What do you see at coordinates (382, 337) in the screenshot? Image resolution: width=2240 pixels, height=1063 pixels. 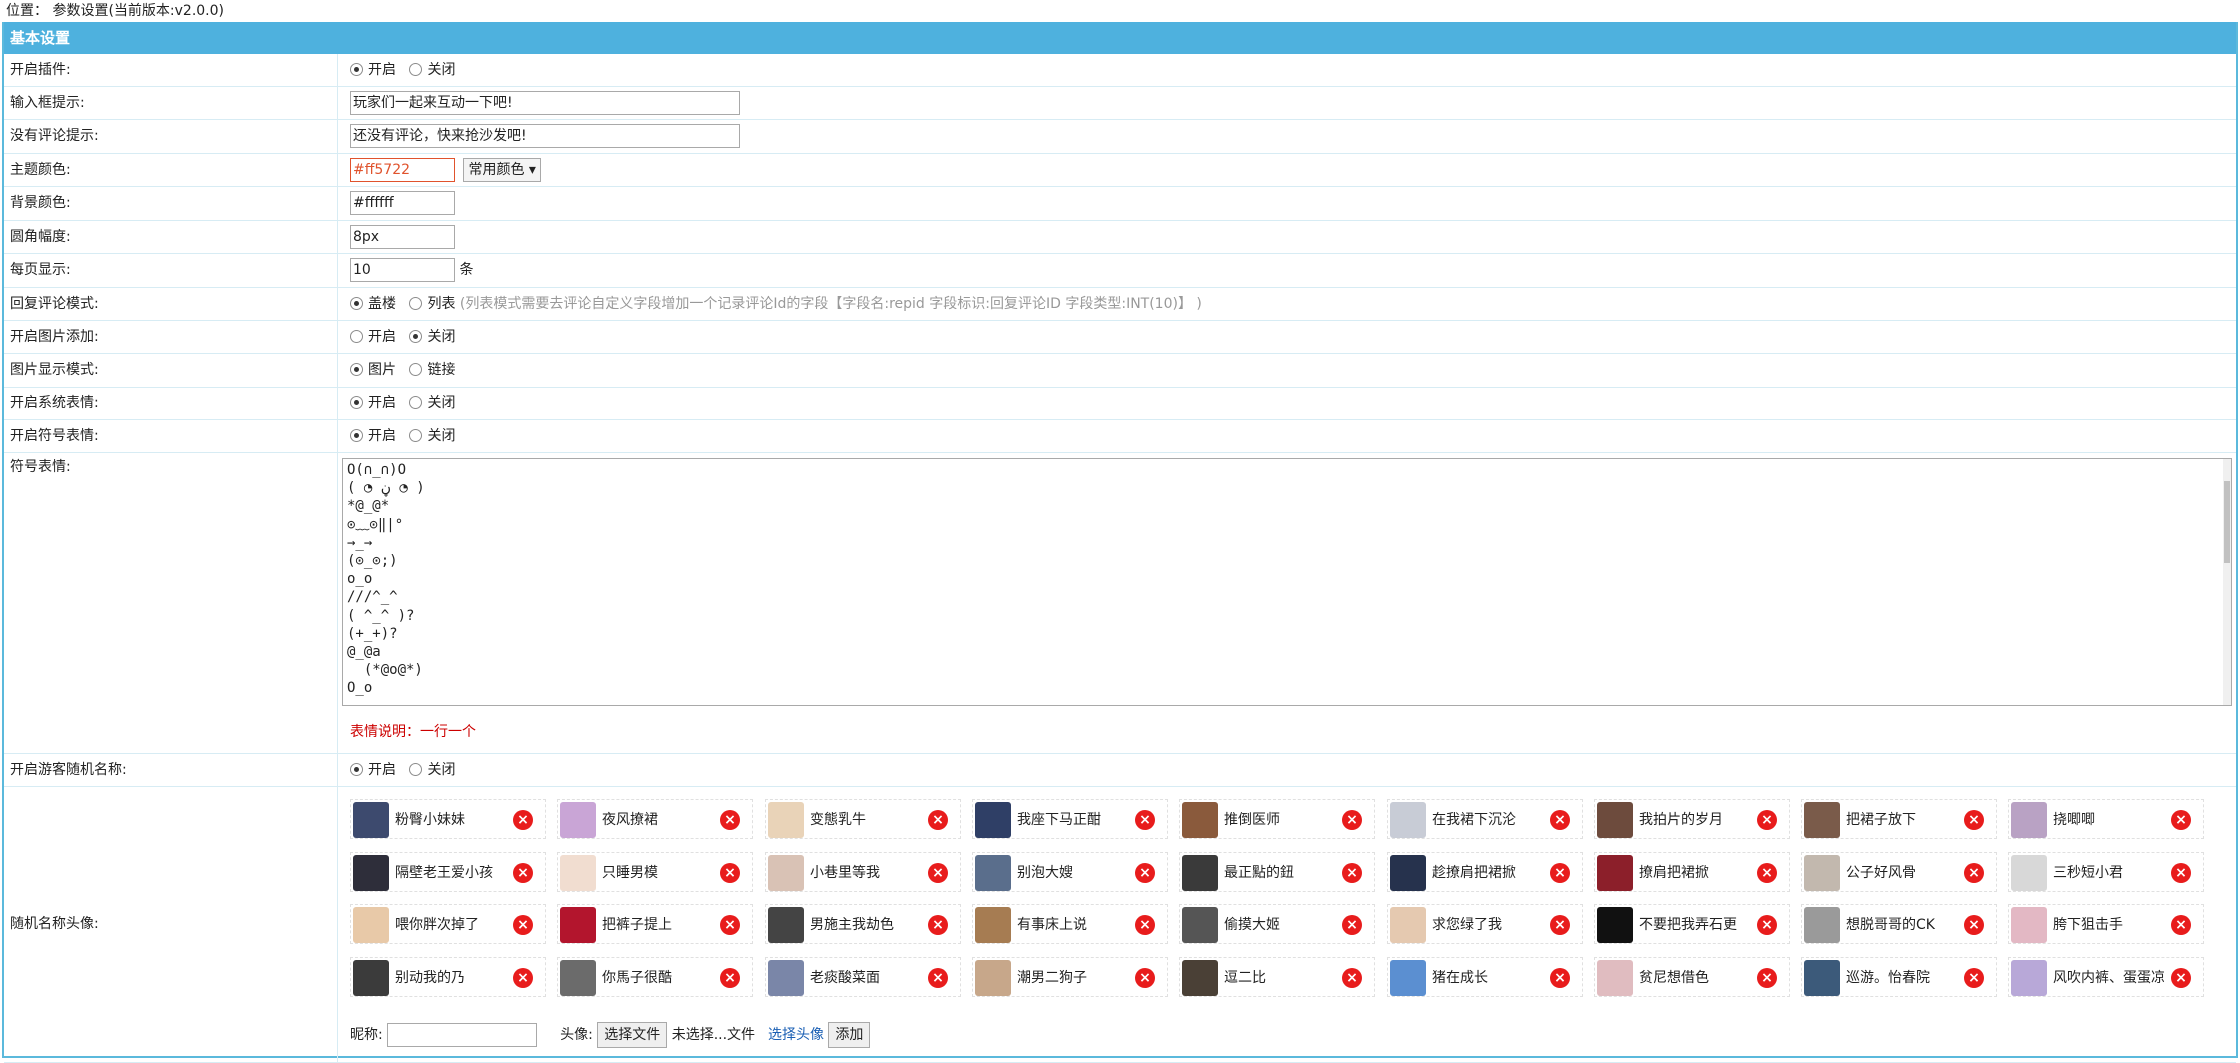 I see `radio-label: 开启` at bounding box center [382, 337].